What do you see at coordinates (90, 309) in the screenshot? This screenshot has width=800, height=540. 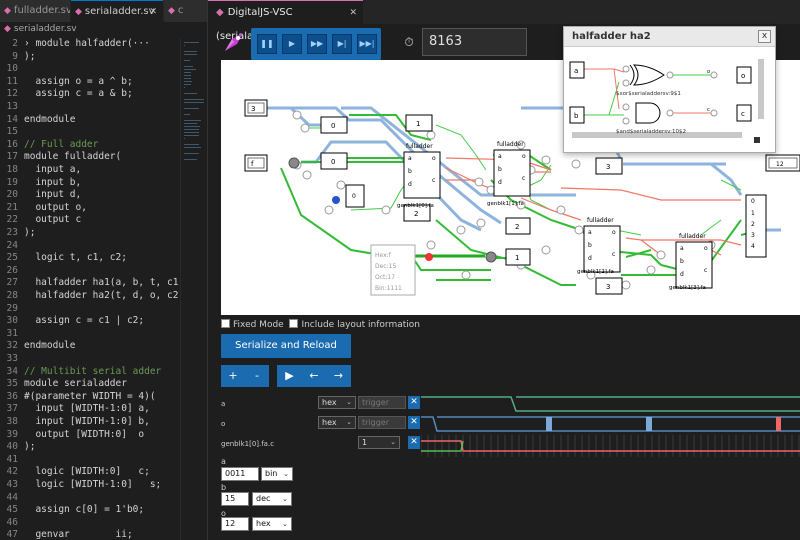 I see `code-line: 29` at bounding box center [90, 309].